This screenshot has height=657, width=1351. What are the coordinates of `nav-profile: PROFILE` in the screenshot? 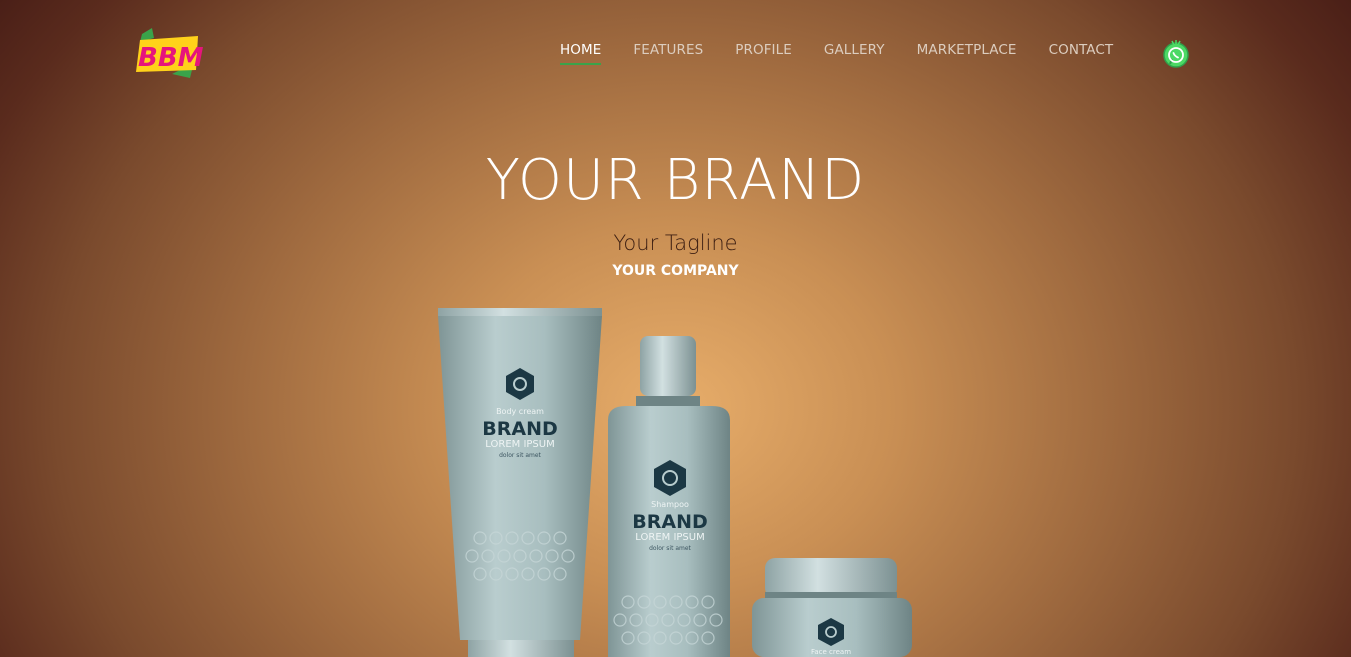 It's located at (763, 53).